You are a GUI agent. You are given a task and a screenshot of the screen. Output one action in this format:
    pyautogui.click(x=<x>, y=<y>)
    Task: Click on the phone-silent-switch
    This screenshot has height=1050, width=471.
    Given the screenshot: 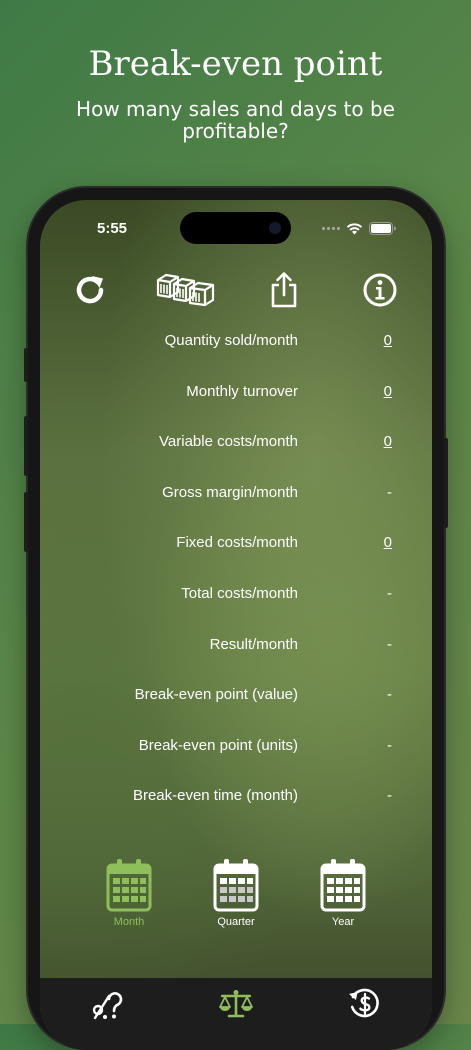 What is the action you would take?
    pyautogui.click(x=26, y=365)
    